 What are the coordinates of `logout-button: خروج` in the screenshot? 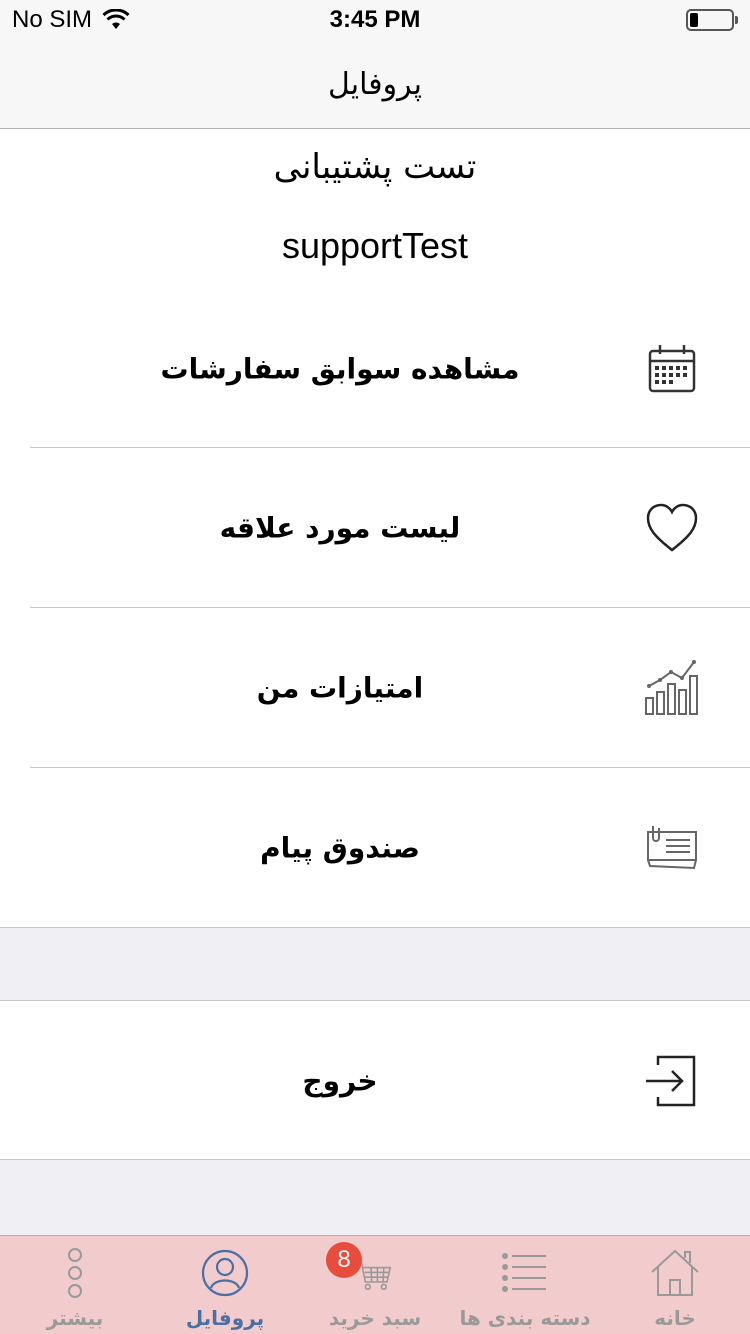 It's located at (375, 1081).